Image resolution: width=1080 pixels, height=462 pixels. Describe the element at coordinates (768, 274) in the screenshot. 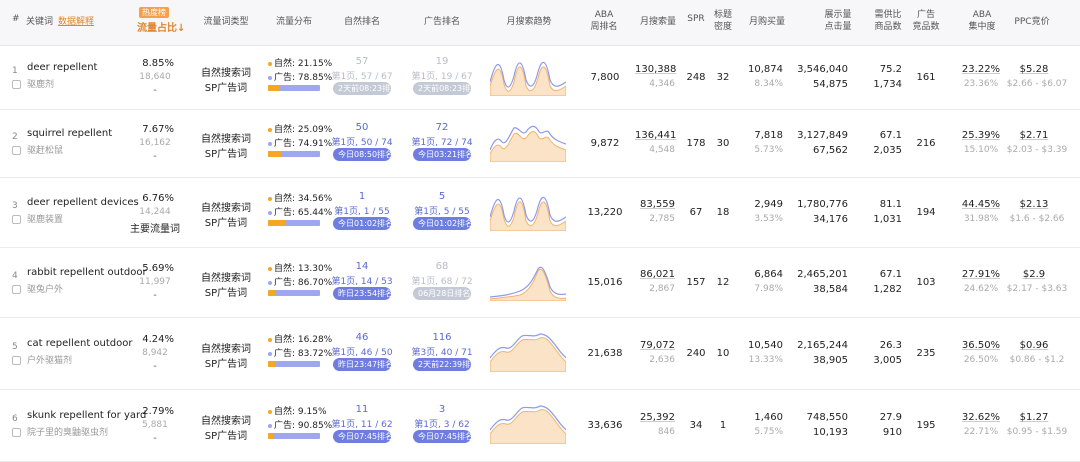

I see `monthly-purchase-value: 6,864` at that location.